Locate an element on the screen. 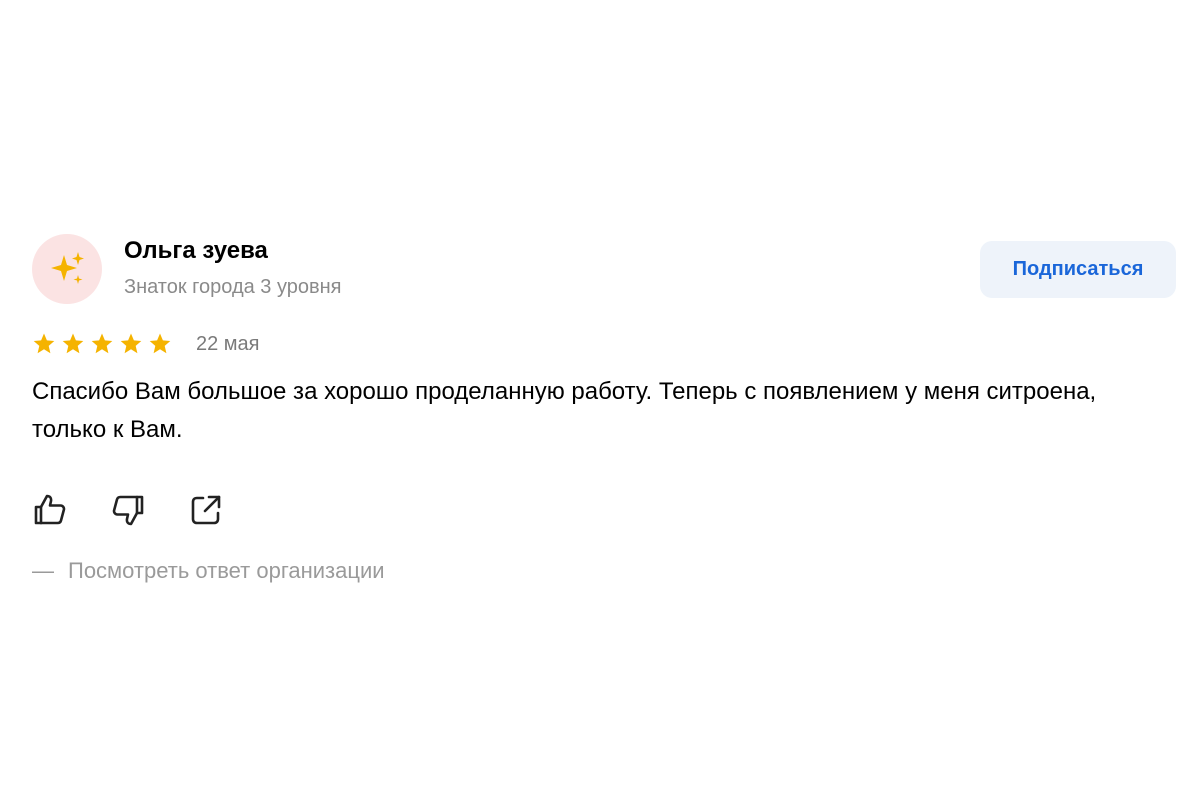 This screenshot has height=800, width=1200. reply-dash: — is located at coordinates (43, 570).